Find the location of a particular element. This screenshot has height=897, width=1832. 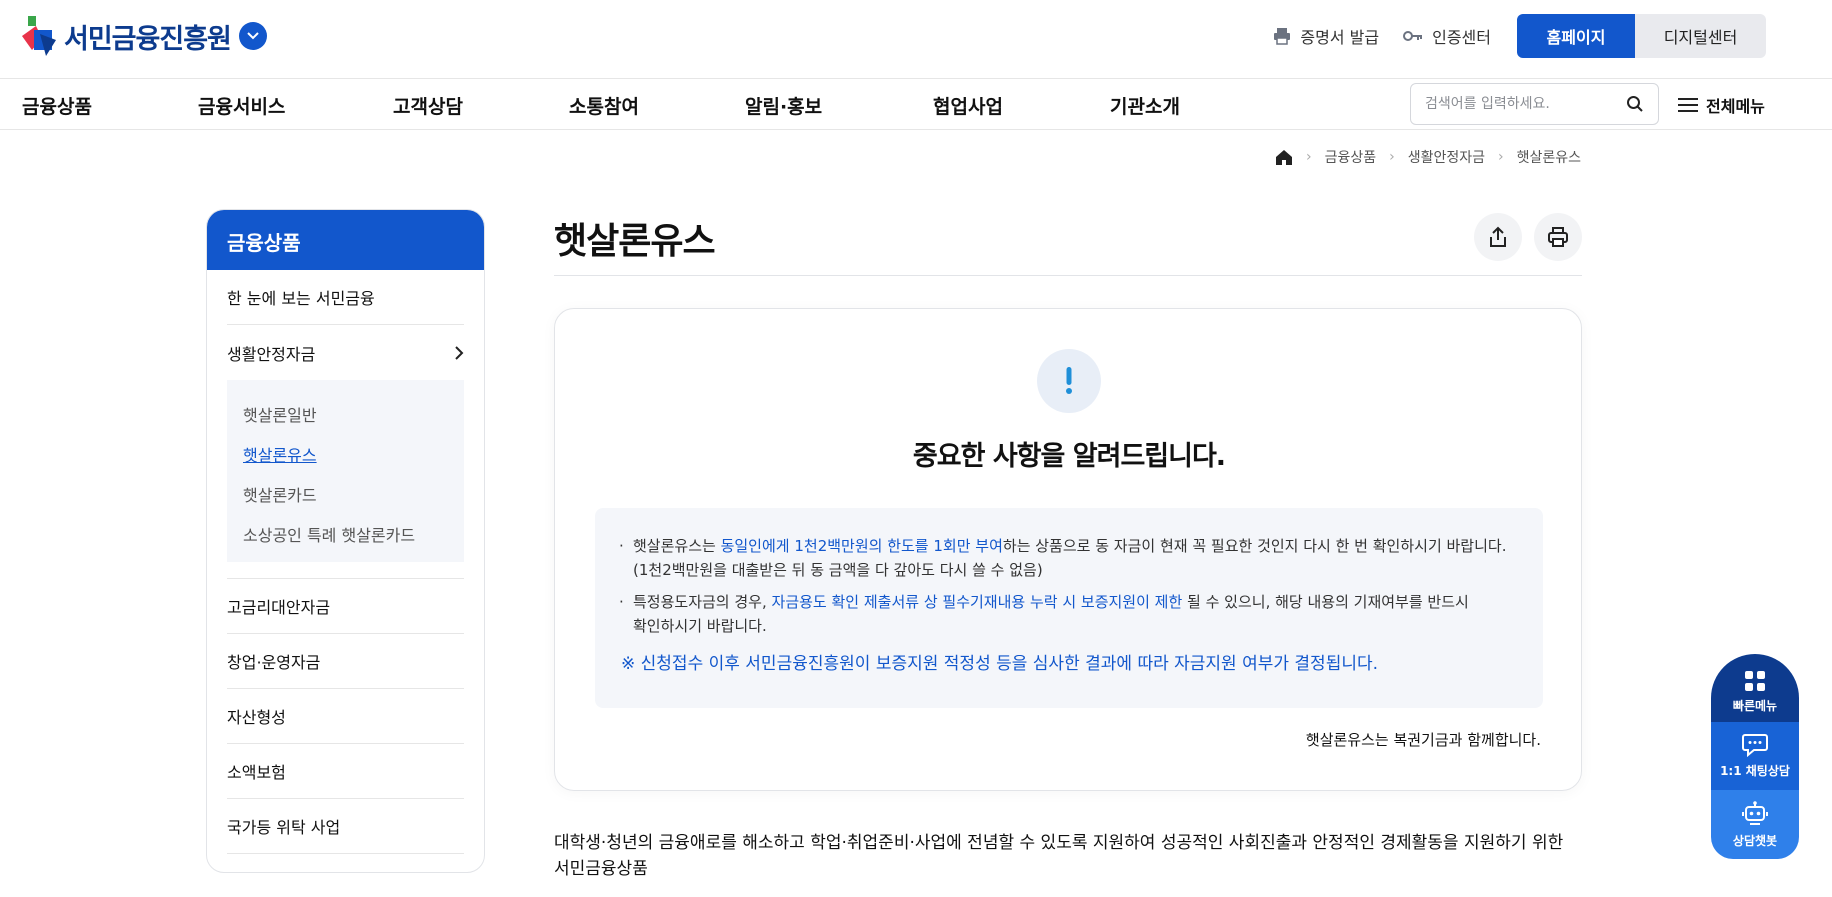

certificate-issue-link: 증명서 발급 is located at coordinates (1326, 36).